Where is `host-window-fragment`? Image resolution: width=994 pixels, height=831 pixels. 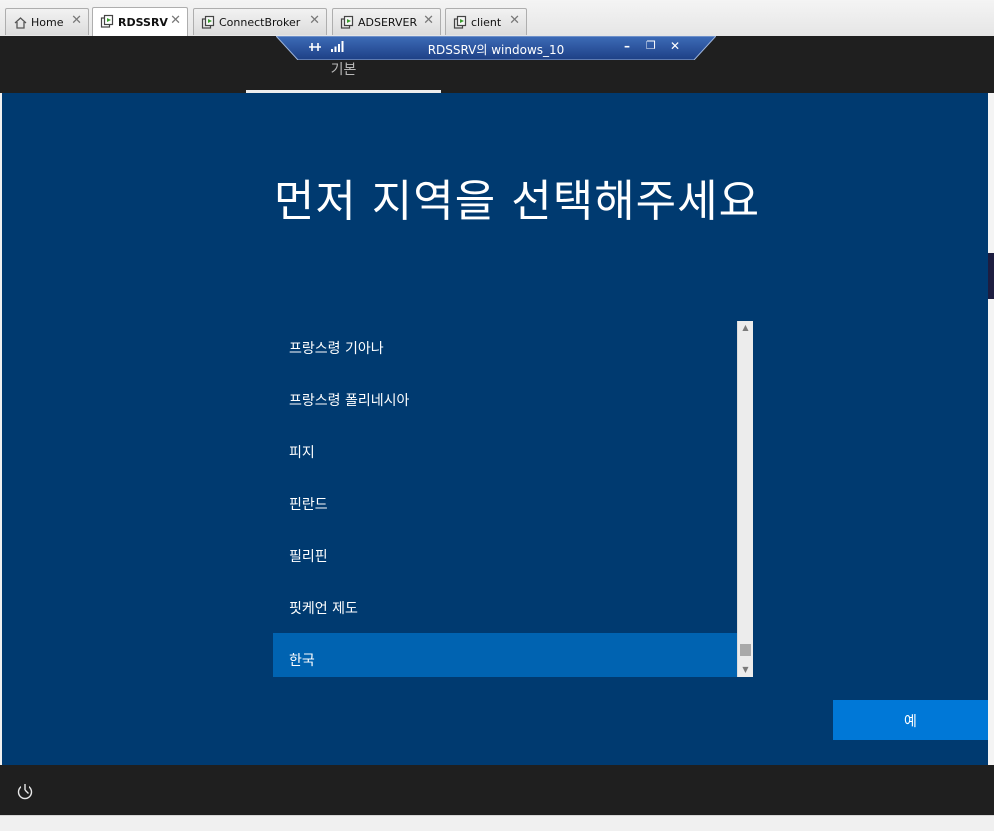
host-window-fragment is located at coordinates (991, 276).